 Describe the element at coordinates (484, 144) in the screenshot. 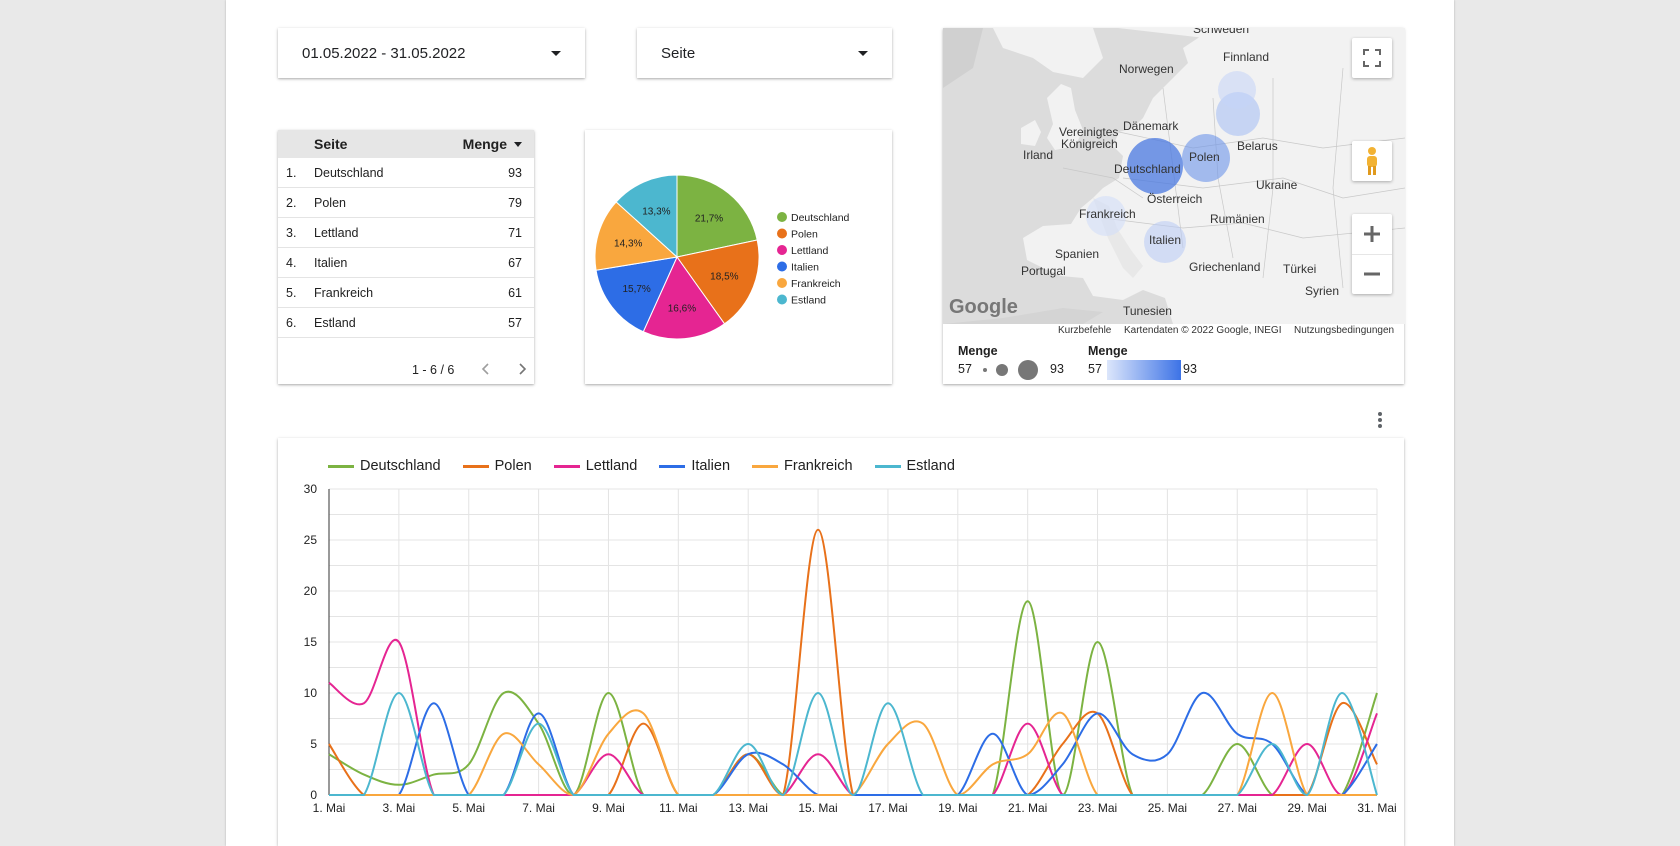

I see `column-header-menge-label: Menge` at that location.